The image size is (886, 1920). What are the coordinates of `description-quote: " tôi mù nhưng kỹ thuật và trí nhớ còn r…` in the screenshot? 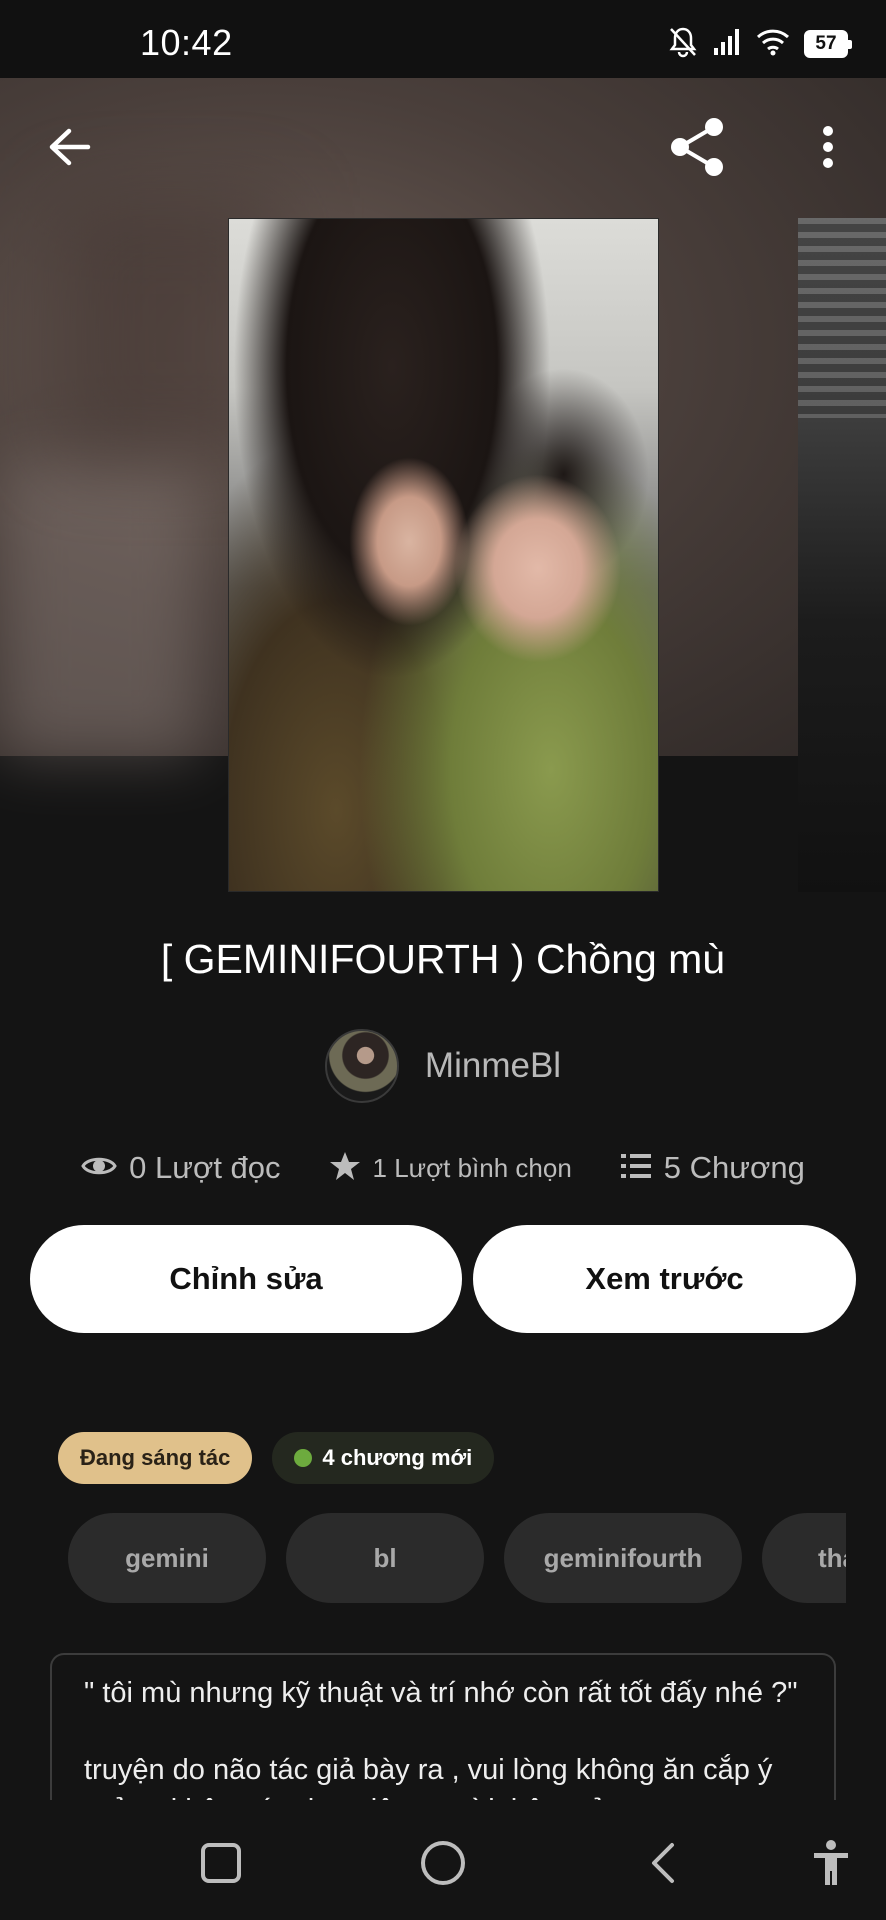 It's located at (441, 1693).